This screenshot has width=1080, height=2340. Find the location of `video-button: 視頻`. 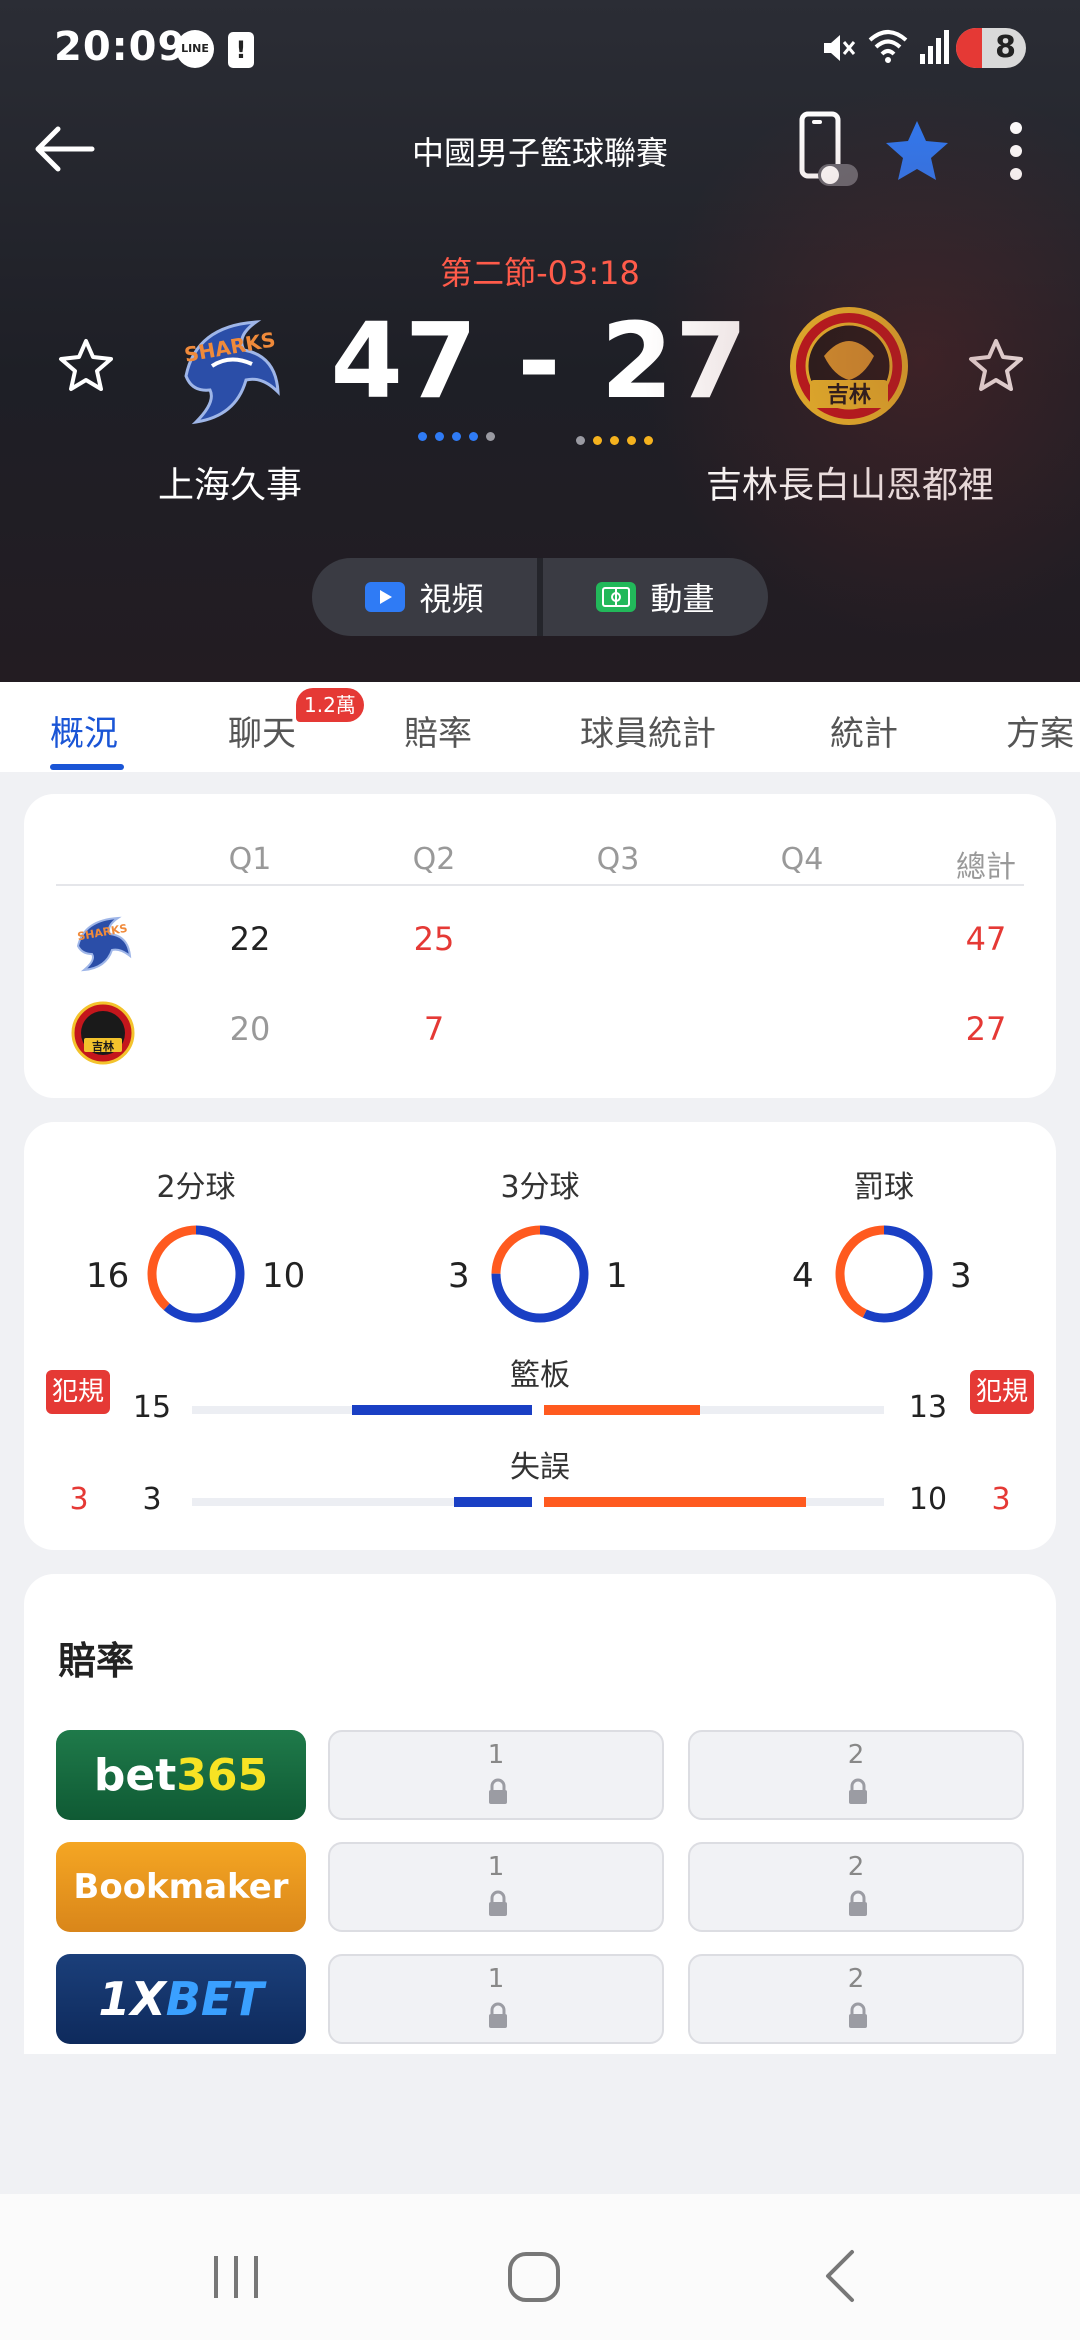

video-button: 視頻 is located at coordinates (424, 597).